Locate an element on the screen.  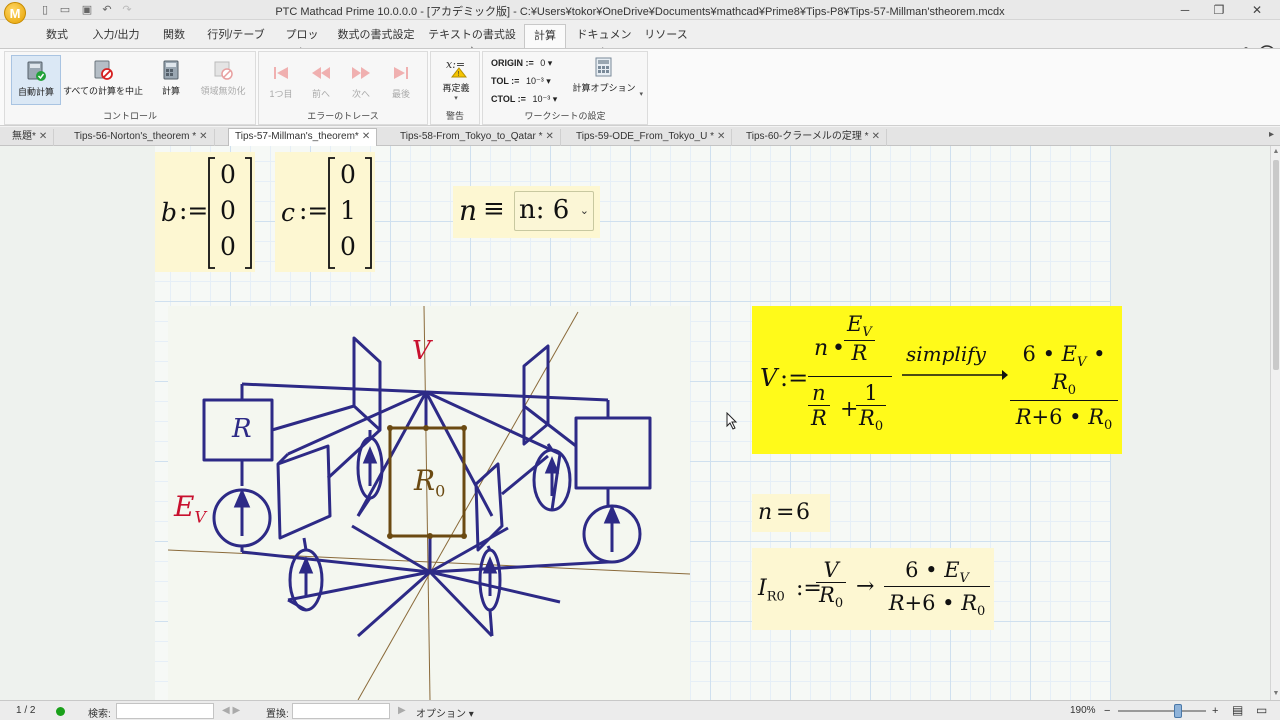
v-result-fraction: 6 • EV • R0 R+6 • R0 is located at coordinates (1064, 388).